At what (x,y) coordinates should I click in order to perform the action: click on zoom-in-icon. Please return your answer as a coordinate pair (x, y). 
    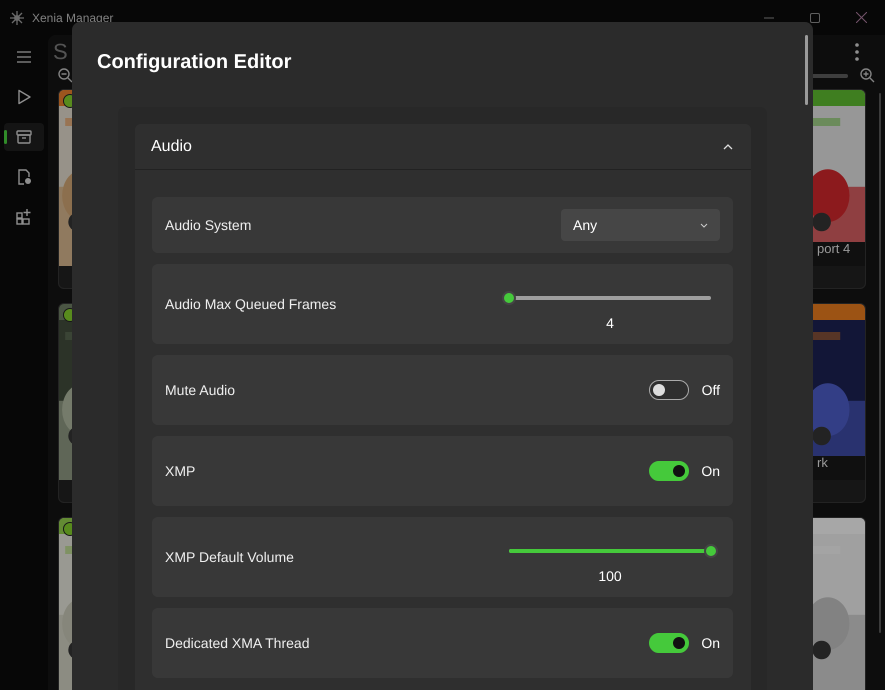
    Looking at the image, I should click on (867, 75).